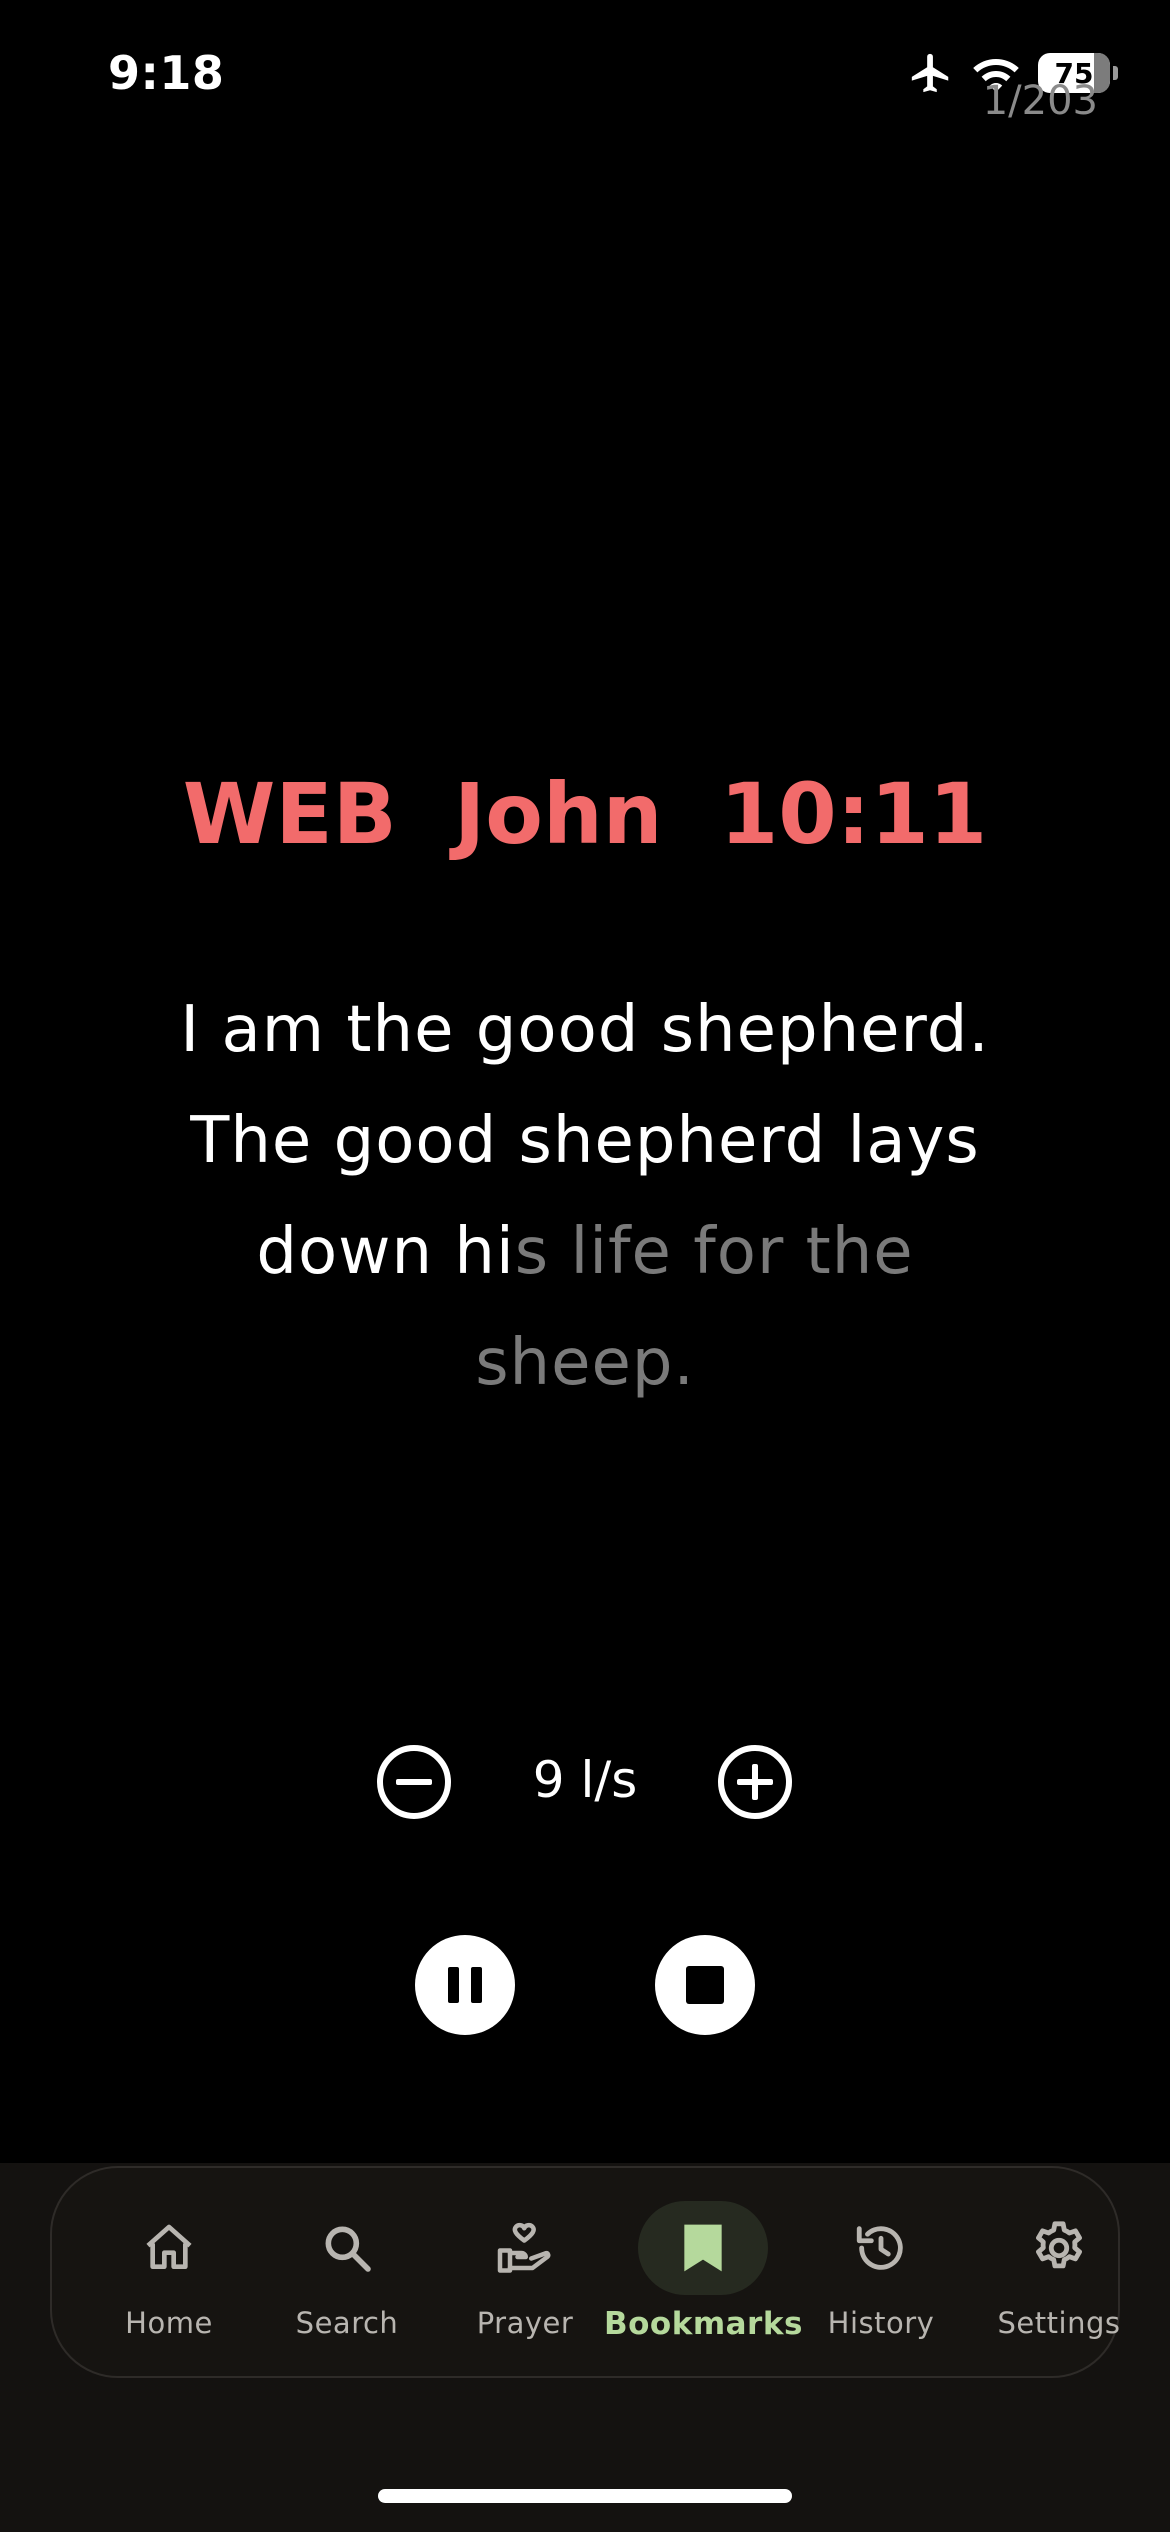  I want to click on nav-item-history: History, so click(881, 2274).